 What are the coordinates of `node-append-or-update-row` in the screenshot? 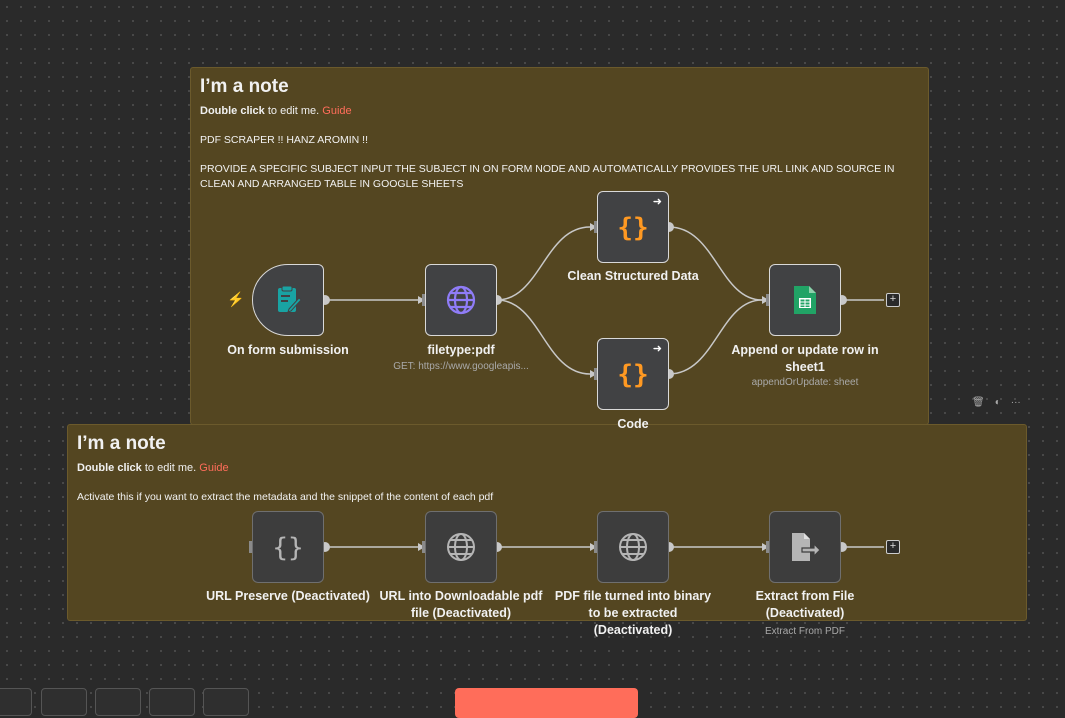 It's located at (805, 300).